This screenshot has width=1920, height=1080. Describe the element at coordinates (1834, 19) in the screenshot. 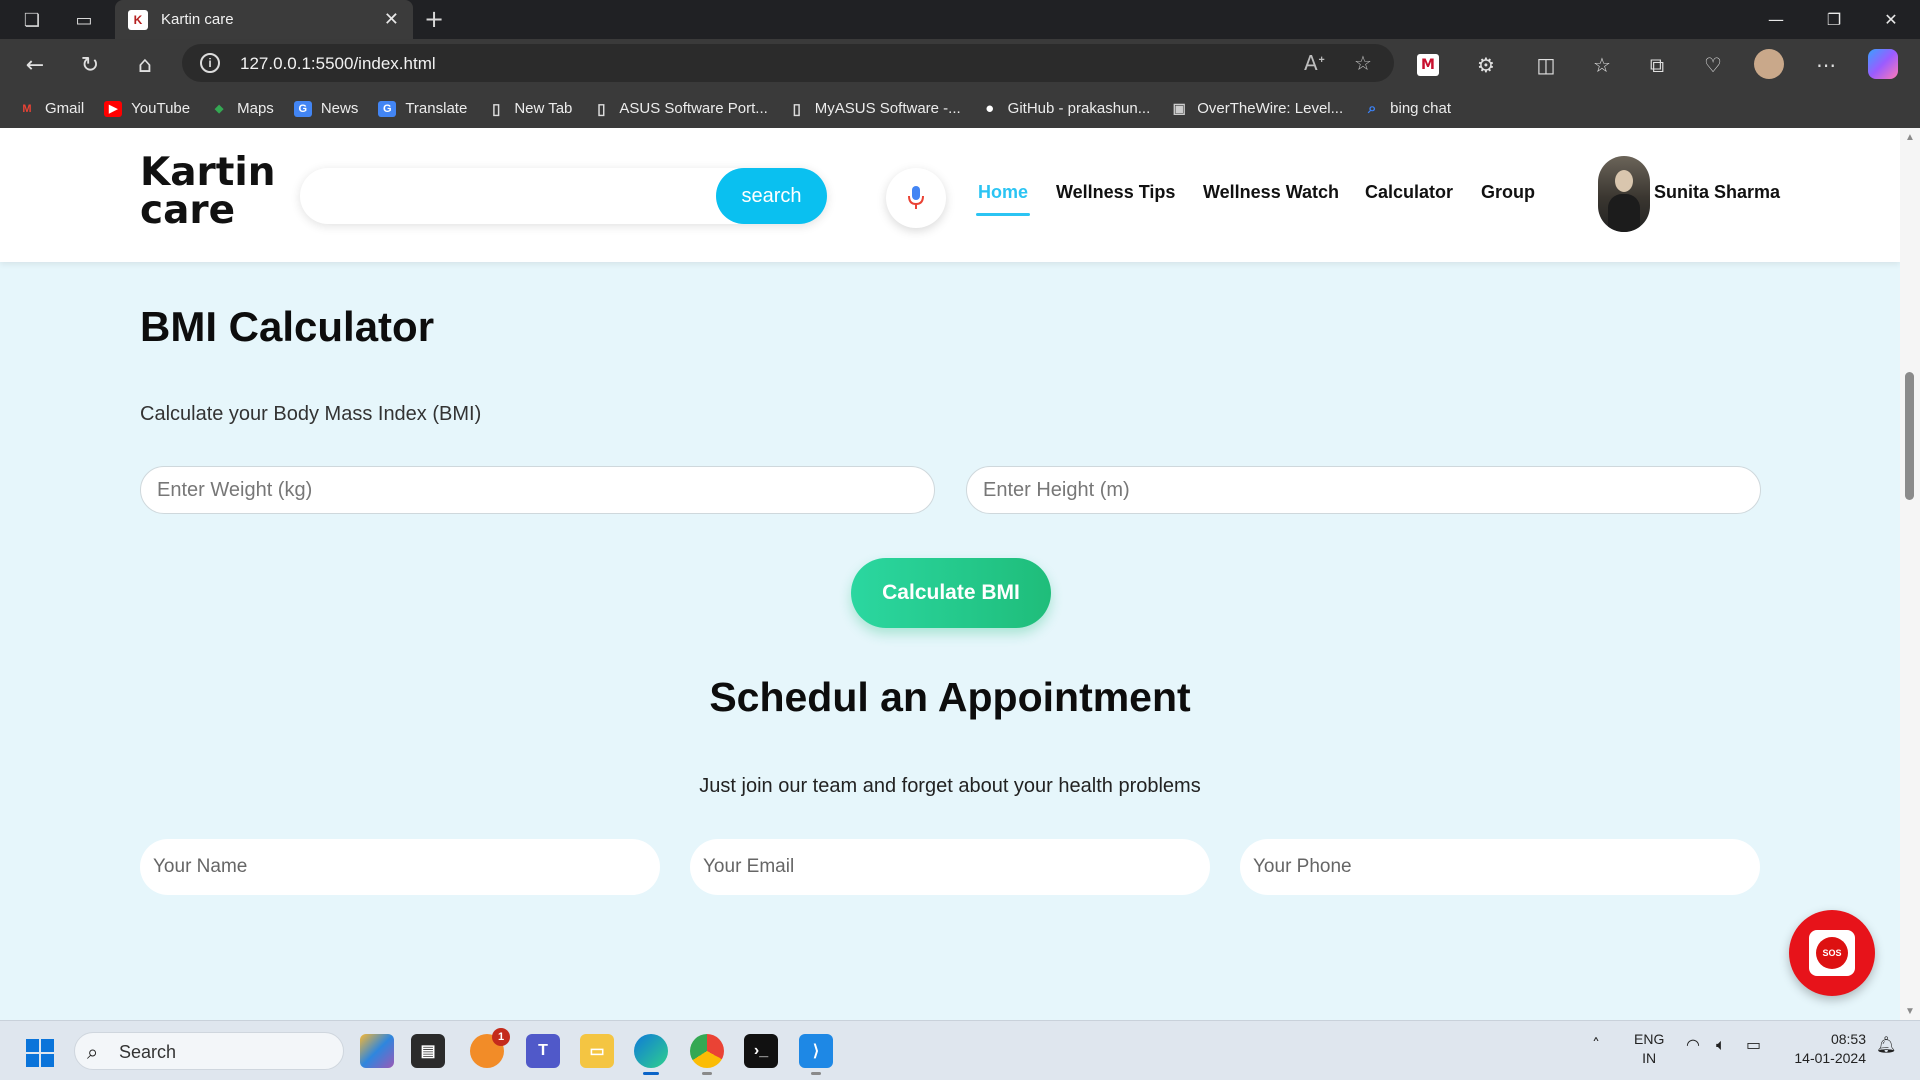

I see `restore-icon: ❐` at that location.